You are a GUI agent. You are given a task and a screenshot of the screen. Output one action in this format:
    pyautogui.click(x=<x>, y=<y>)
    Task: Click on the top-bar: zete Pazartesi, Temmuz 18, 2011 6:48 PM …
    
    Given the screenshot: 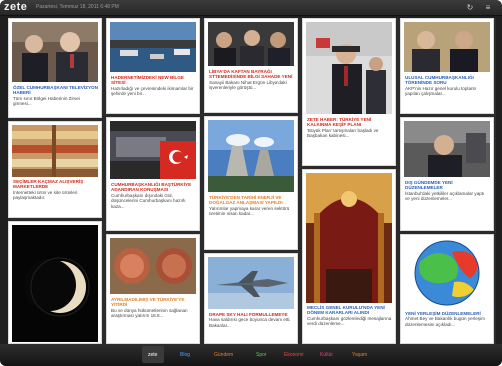 What is the action you would take?
    pyautogui.click(x=251, y=8)
    